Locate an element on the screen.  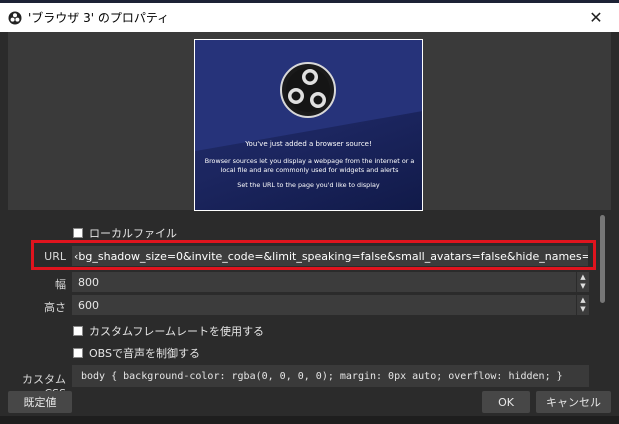
cancel-button: キャンセル is located at coordinates (573, 402).